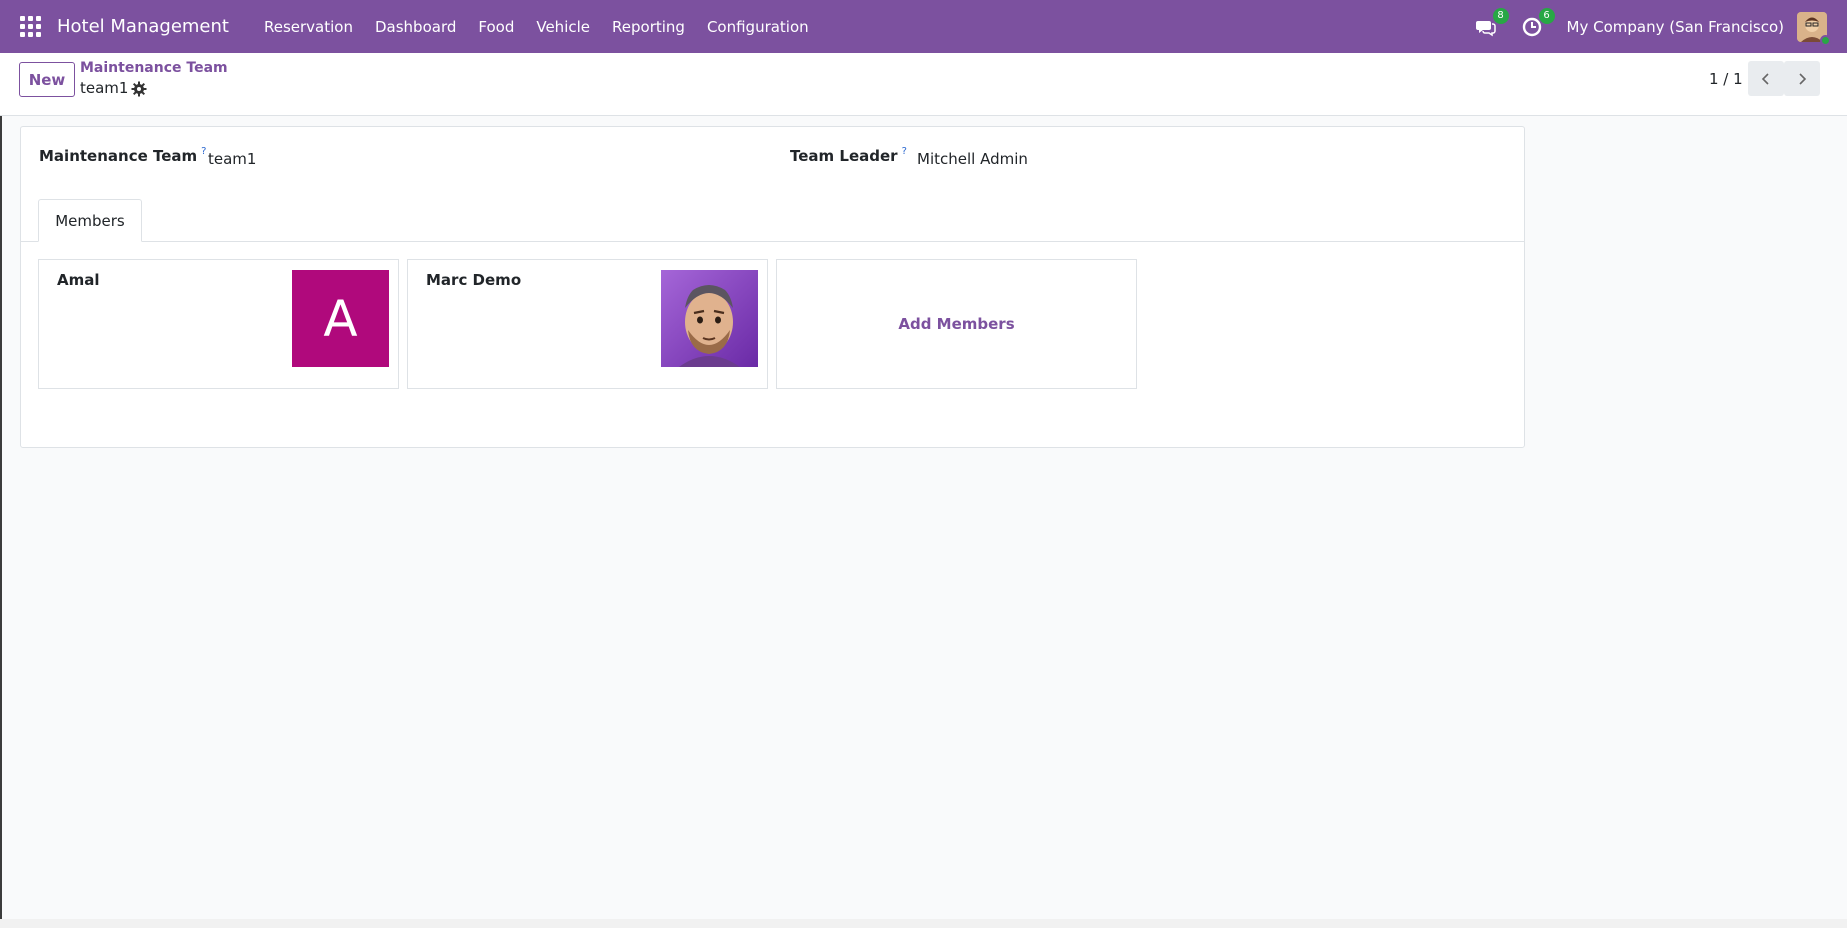 This screenshot has width=1847, height=928. I want to click on systray: 8 6 My Company (San Francisco), so click(1661, 26).